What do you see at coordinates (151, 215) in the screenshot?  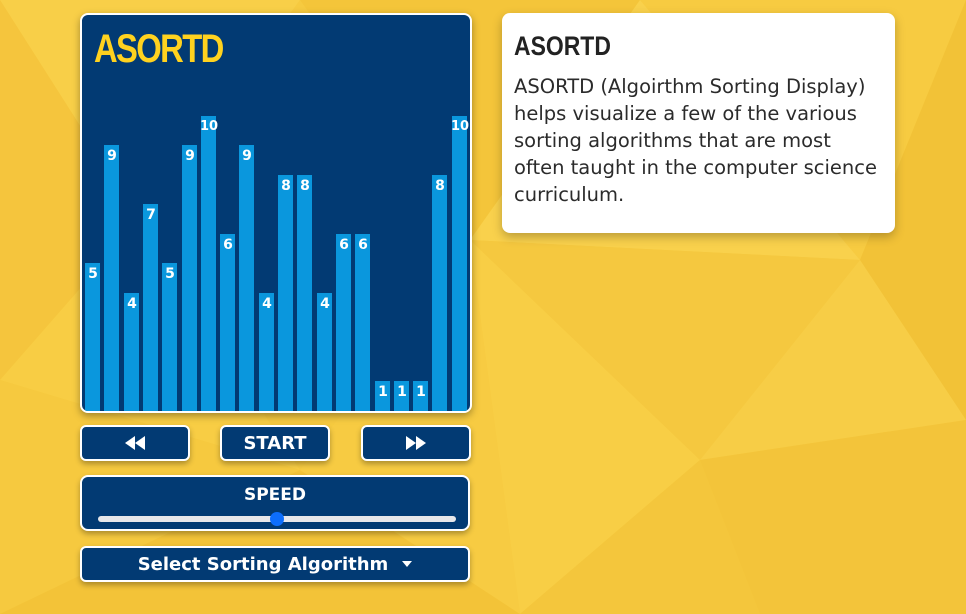 I see `sort-bar-label: 7` at bounding box center [151, 215].